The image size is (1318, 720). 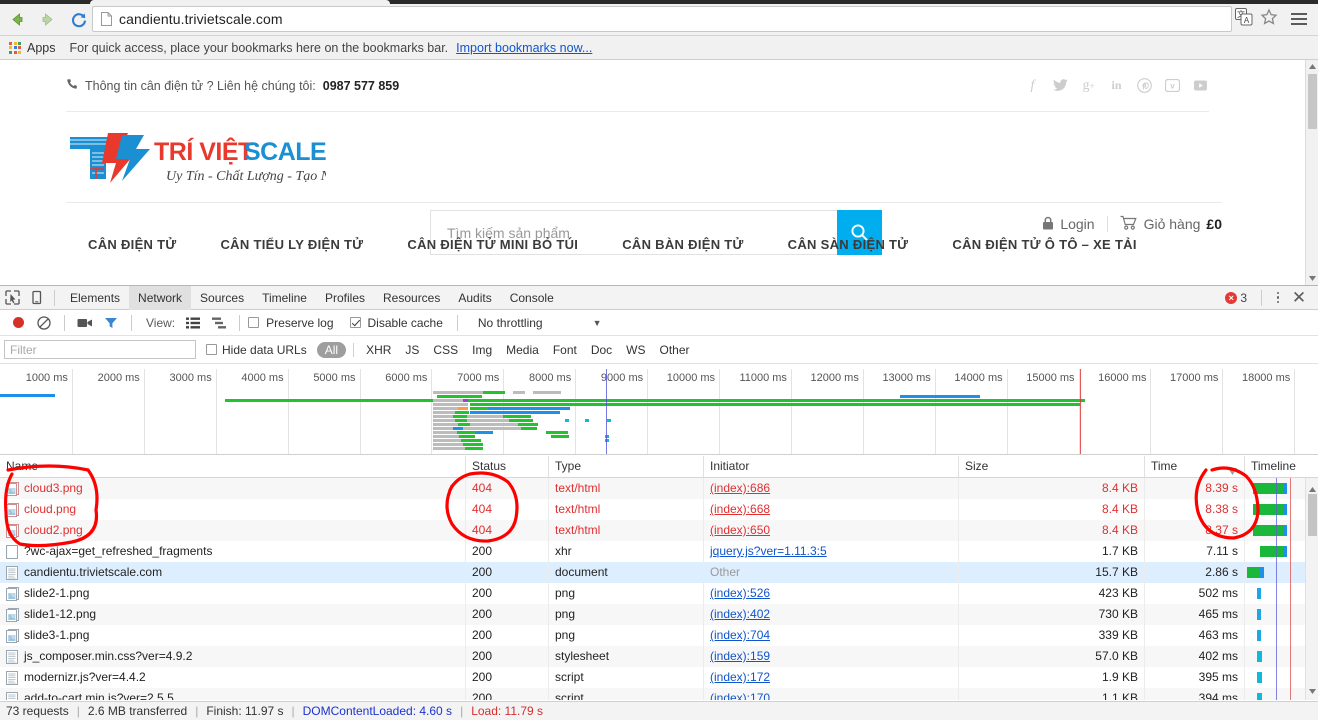 What do you see at coordinates (291, 244) in the screenshot?
I see `nav-item-can-tieu-ly: CÂN TIỂU LY ĐIỆN TỬ` at bounding box center [291, 244].